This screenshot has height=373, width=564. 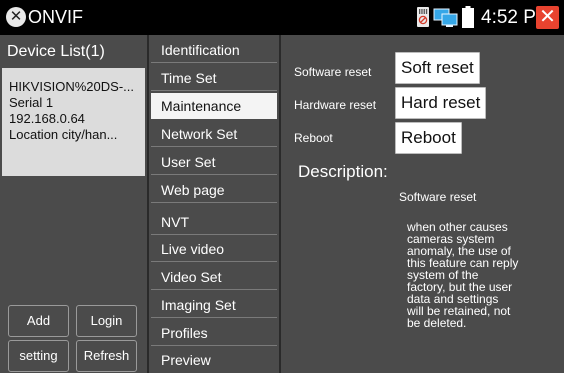 I want to click on hardware-reset-label: Hardware reset, so click(x=335, y=105).